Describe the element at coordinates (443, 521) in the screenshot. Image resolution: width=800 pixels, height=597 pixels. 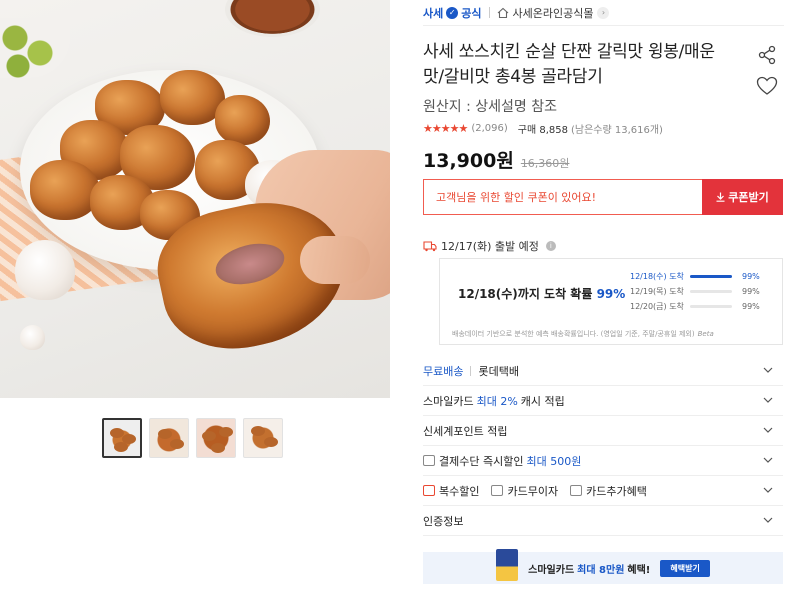
I see `certification-label: 인증정보` at that location.